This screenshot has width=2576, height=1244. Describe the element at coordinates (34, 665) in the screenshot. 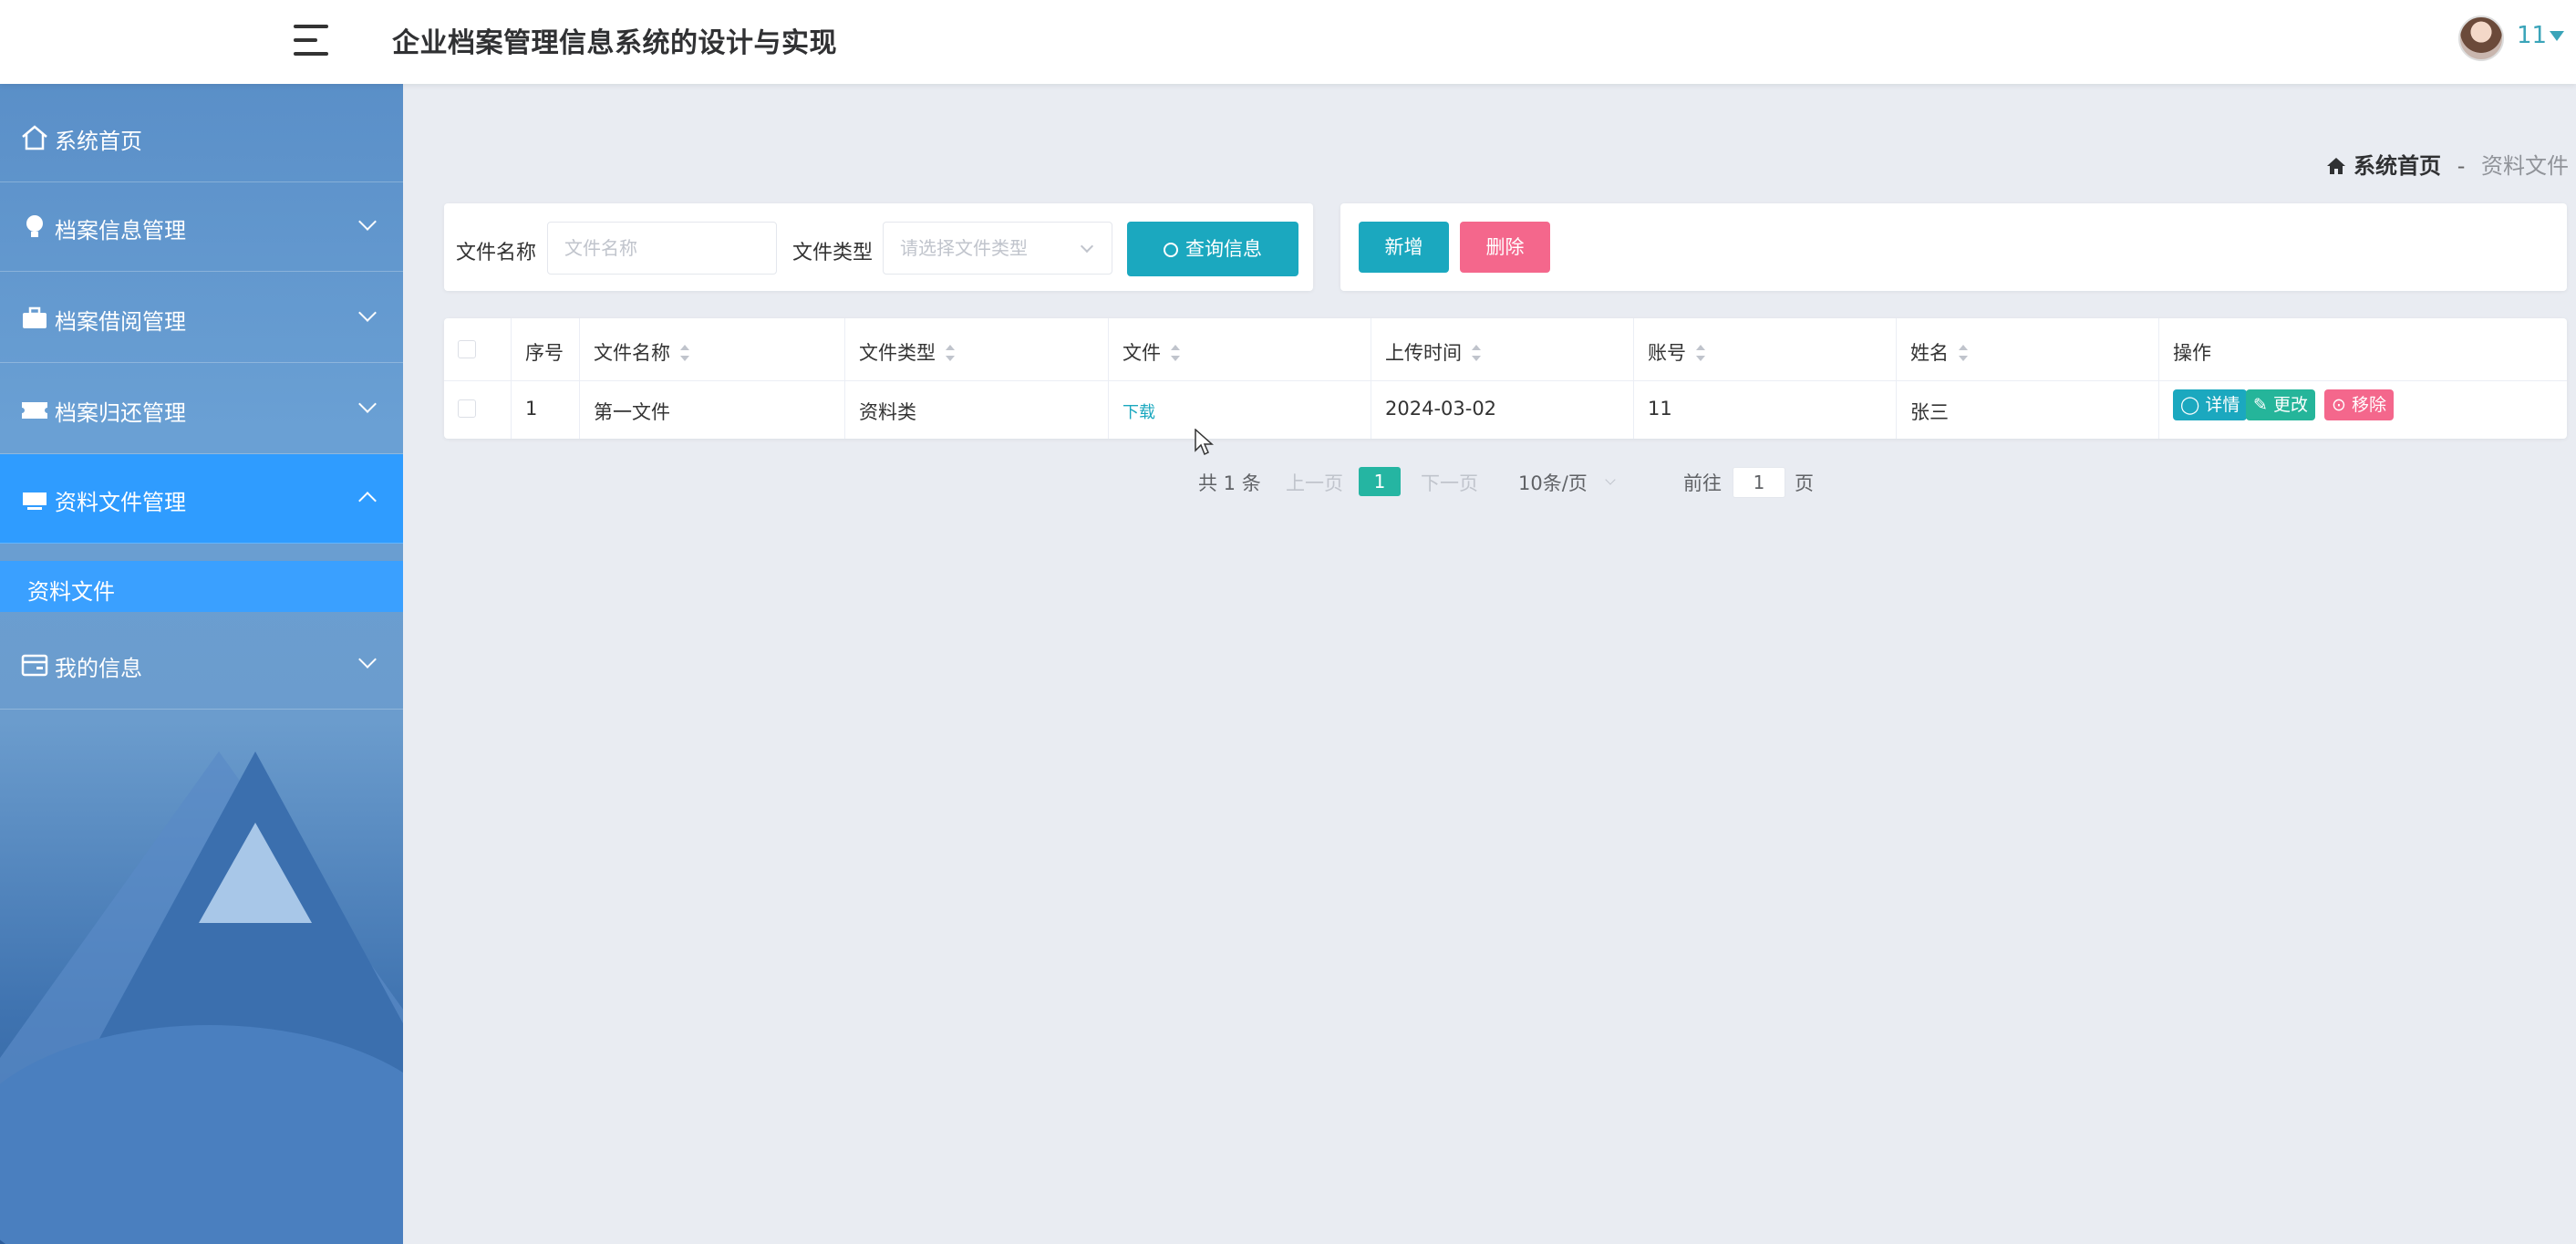

I see `card-icon` at that location.